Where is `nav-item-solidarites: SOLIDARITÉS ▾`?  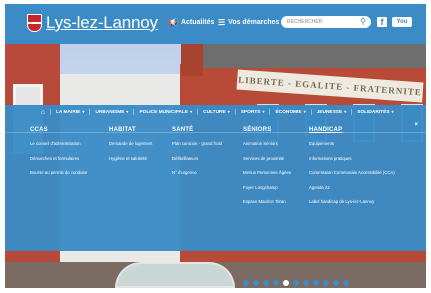
nav-item-solidarites: SOLIDARITÉS ▾ is located at coordinates (374, 112).